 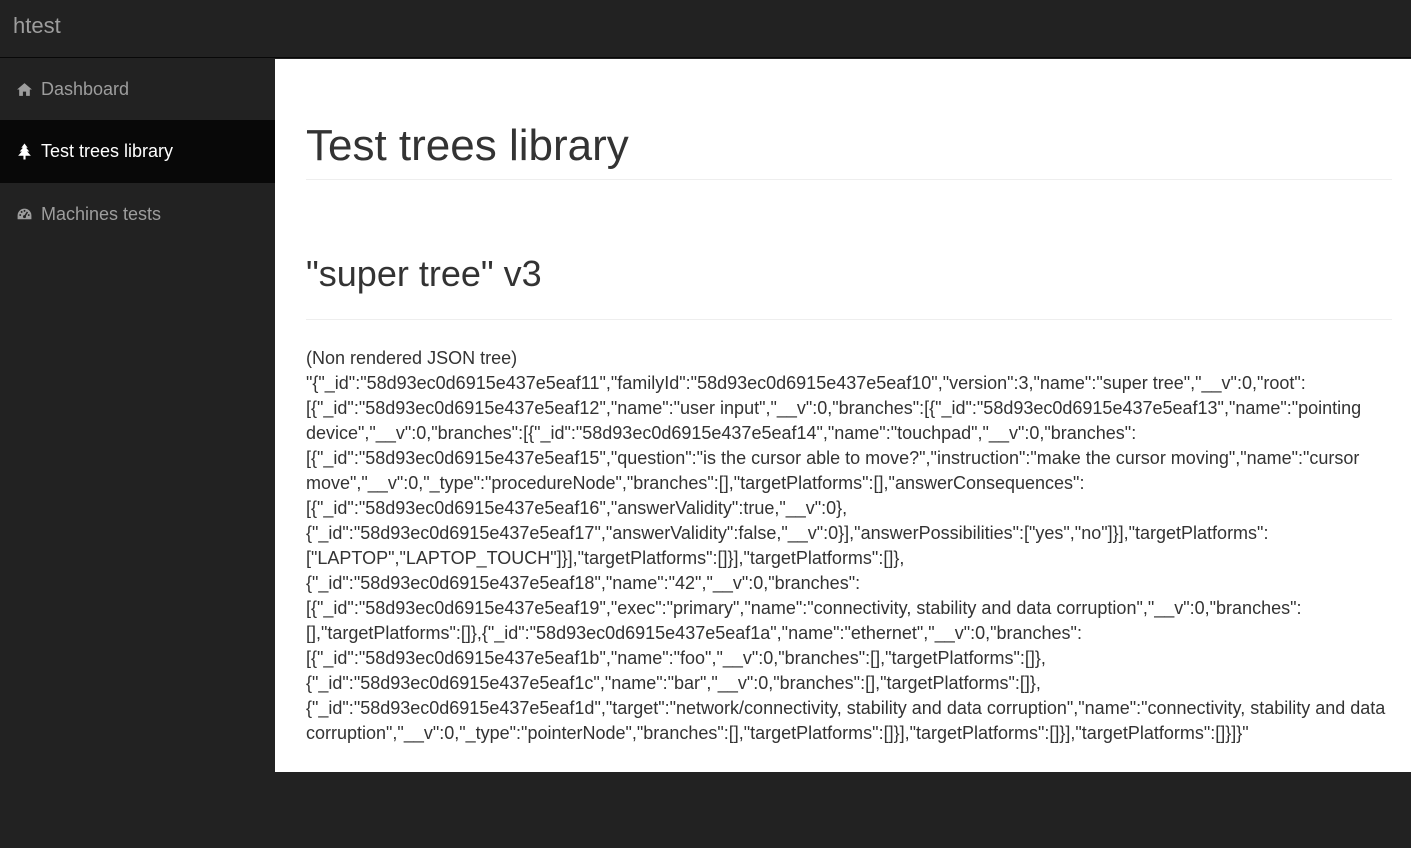 I want to click on sidebar-item-label: Dashboard, so click(x=85, y=89).